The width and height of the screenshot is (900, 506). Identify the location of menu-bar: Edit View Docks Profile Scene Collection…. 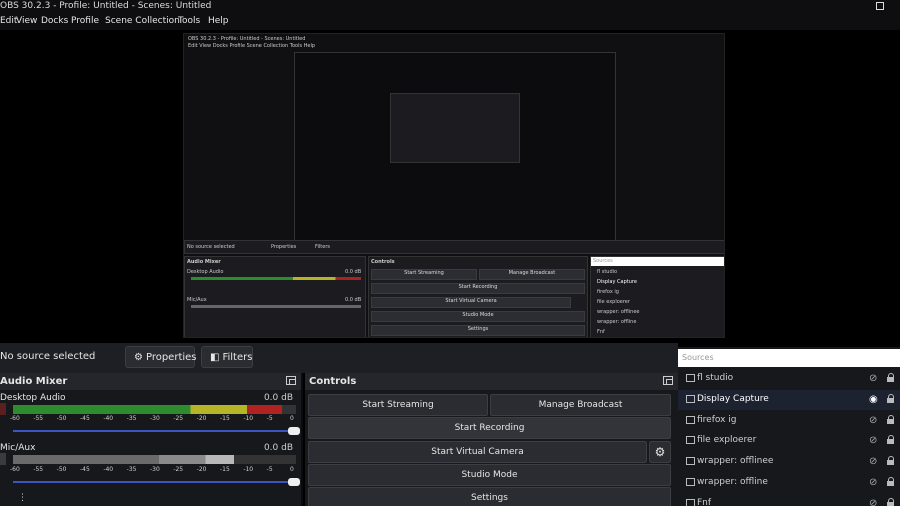
(450, 22).